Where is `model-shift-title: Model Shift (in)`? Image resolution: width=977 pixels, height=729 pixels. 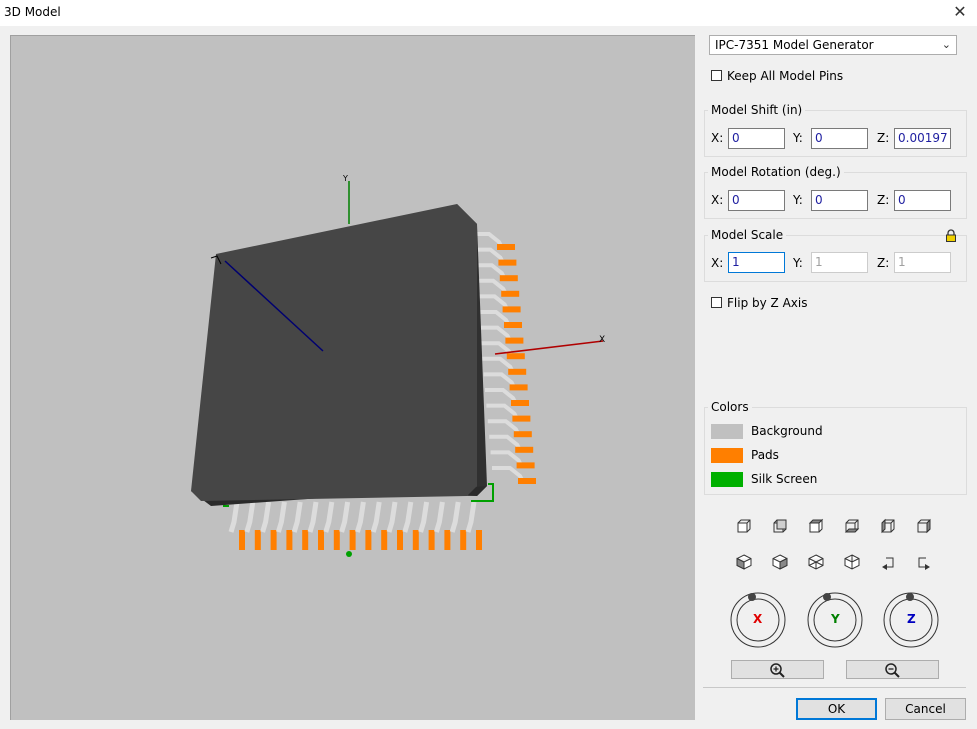 model-shift-title: Model Shift (in) is located at coordinates (757, 110).